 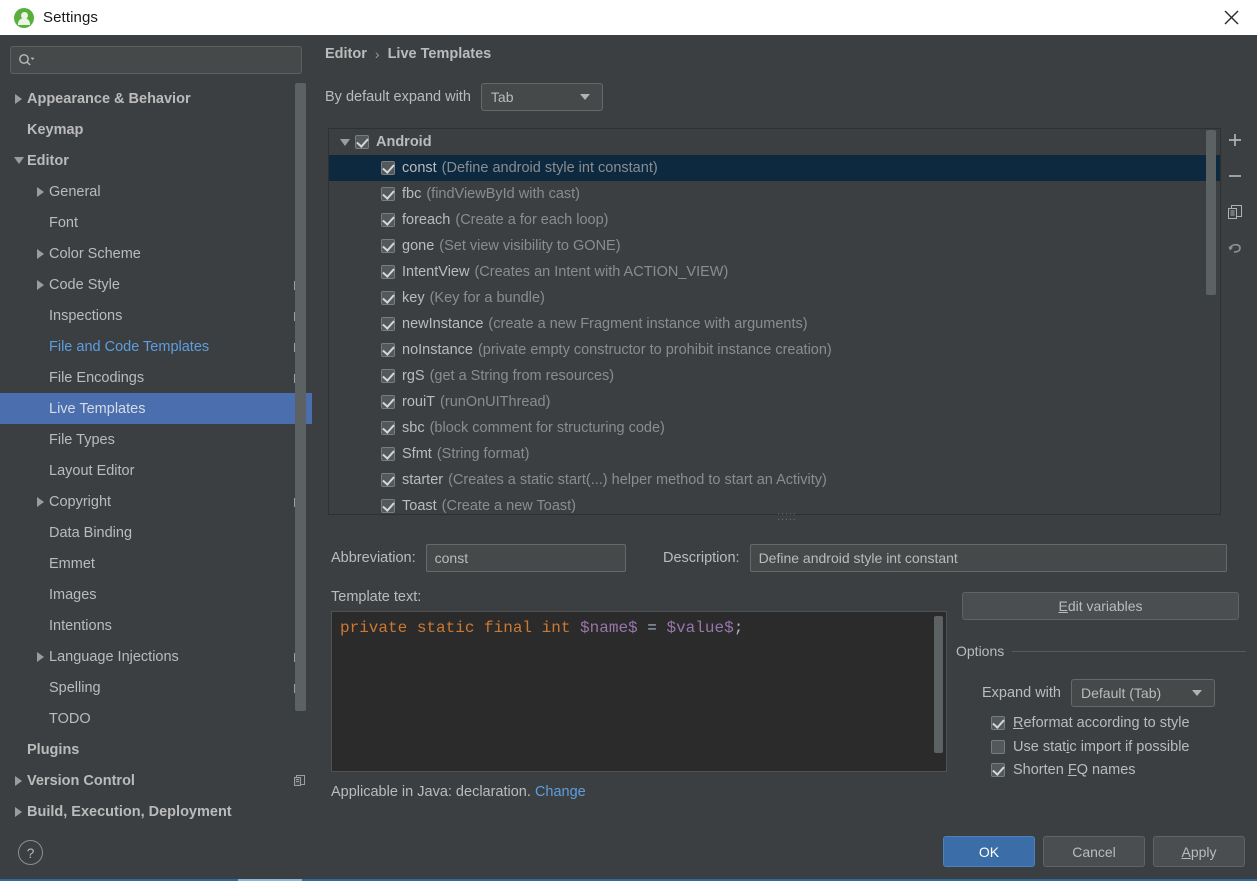 What do you see at coordinates (774, 246) in the screenshot?
I see `template-row: gone (Set view visibility to GONE)` at bounding box center [774, 246].